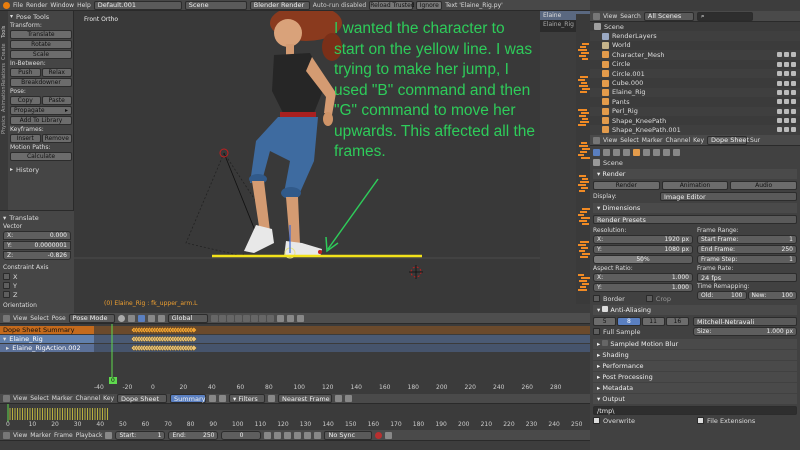 The width and height of the screenshot is (800, 450). I want to click on summary-toggle: Sur, so click(755, 140).